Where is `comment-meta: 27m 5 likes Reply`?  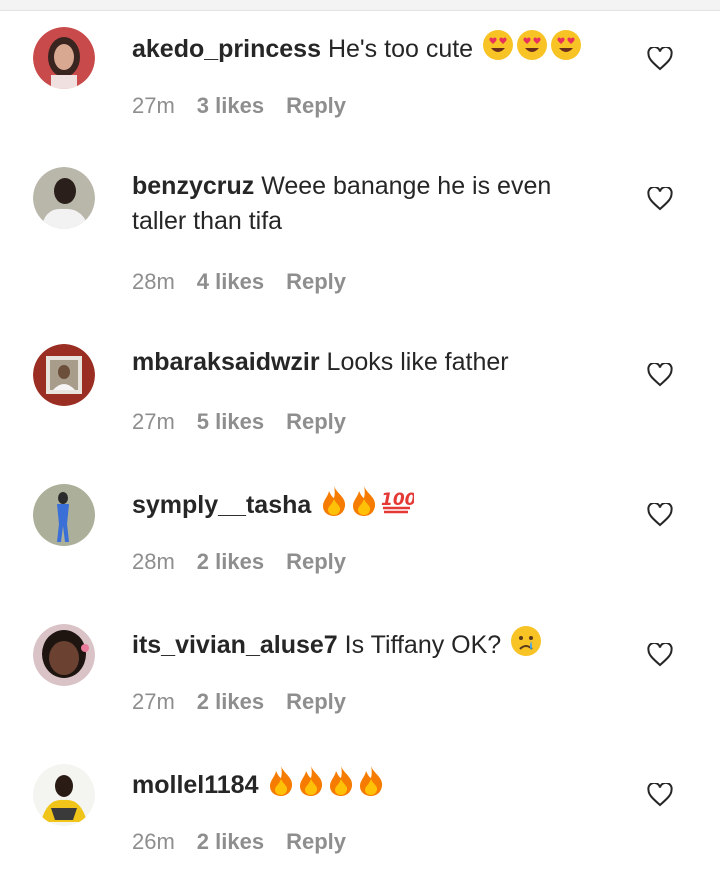
comment-meta: 27m 5 likes Reply is located at coordinates (239, 422).